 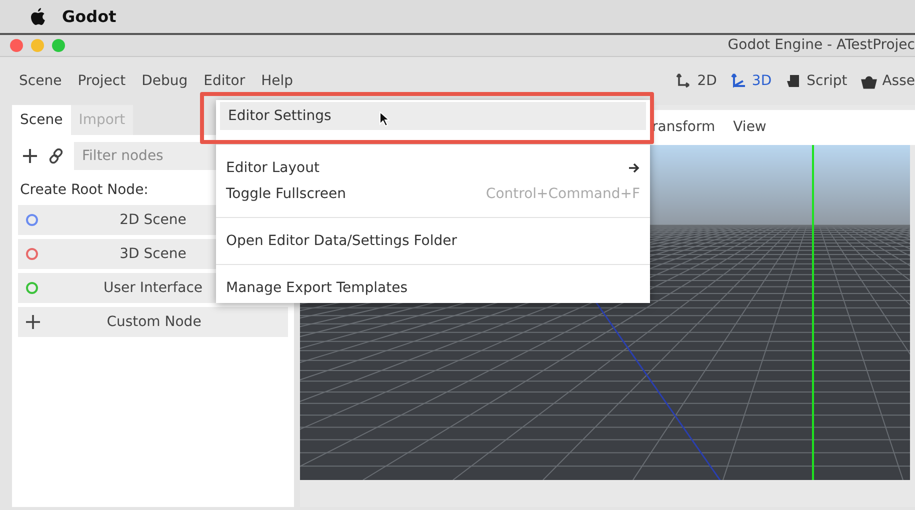 I want to click on menu-item: Toggle Fullscreen Control+Command+F, so click(x=433, y=194).